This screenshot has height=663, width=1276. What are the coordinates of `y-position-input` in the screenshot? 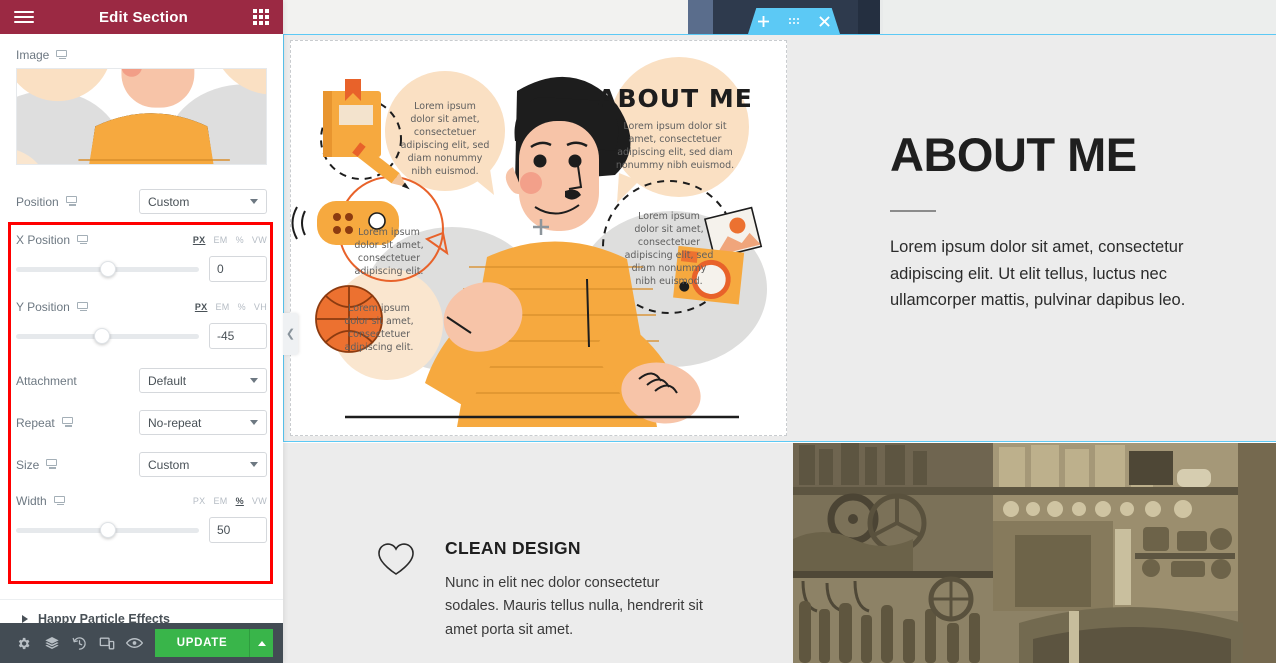 It's located at (238, 336).